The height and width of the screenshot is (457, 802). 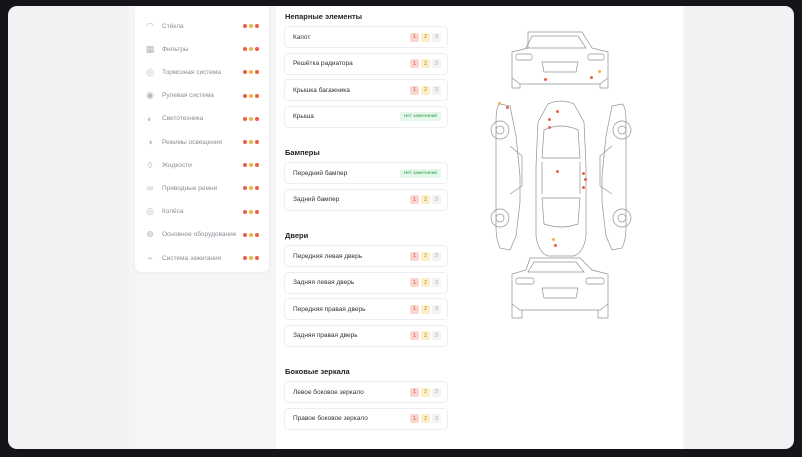 I want to click on sidebar-item-label: Режимы освещения, so click(x=192, y=142).